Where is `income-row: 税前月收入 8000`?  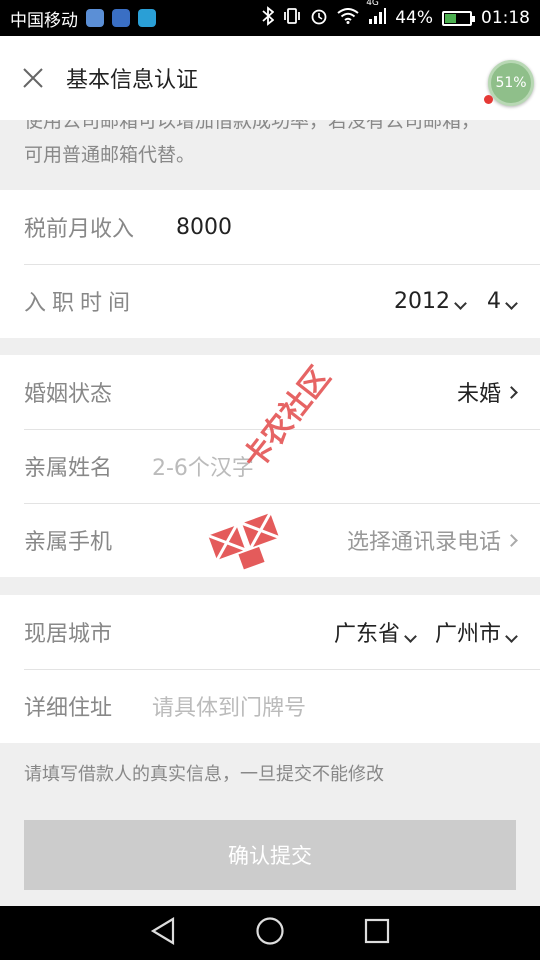 income-row: 税前月收入 8000 is located at coordinates (270, 227).